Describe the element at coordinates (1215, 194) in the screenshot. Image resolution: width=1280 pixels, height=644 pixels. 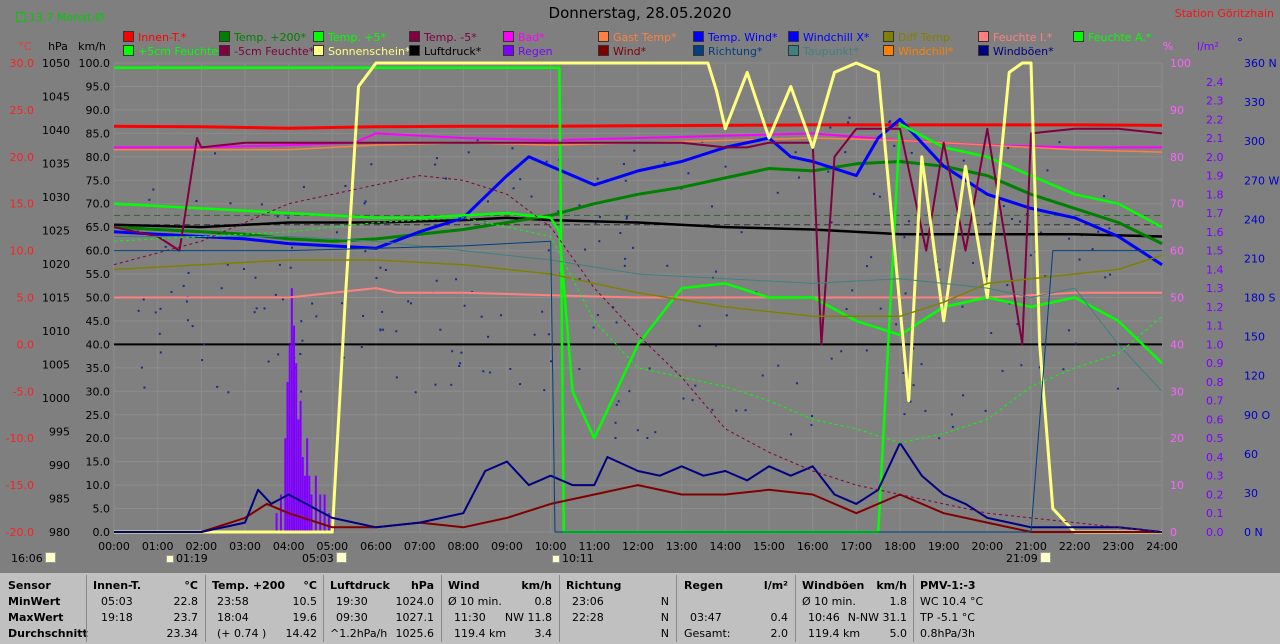
I see `rain-tick: 1.8` at that location.